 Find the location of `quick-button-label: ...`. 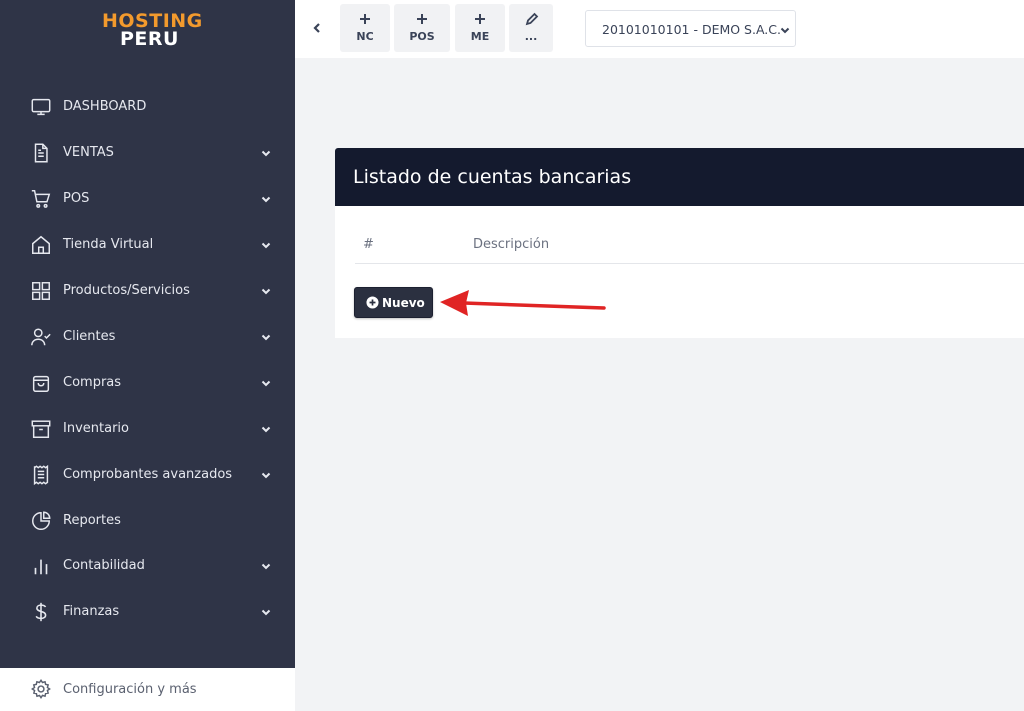

quick-button-label: ... is located at coordinates (531, 36).